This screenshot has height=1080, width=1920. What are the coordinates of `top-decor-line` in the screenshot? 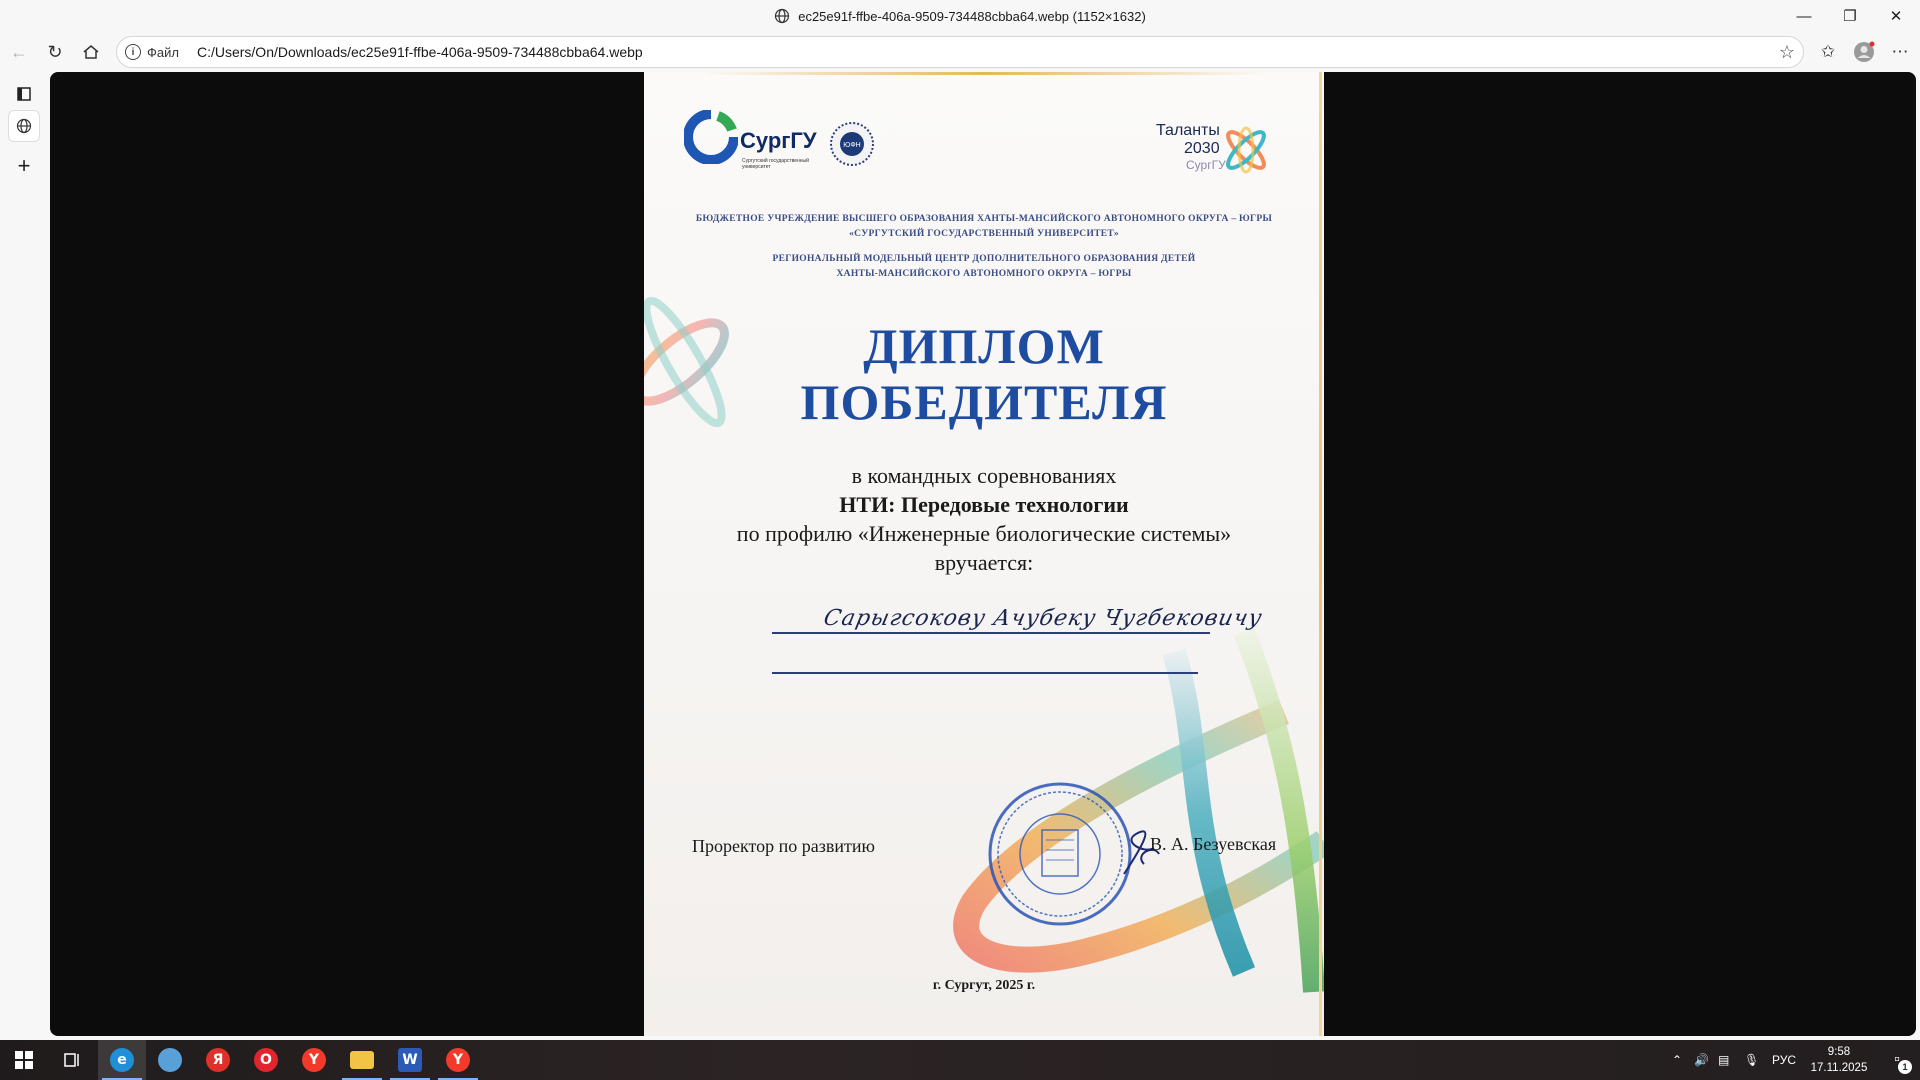 It's located at (984, 73).